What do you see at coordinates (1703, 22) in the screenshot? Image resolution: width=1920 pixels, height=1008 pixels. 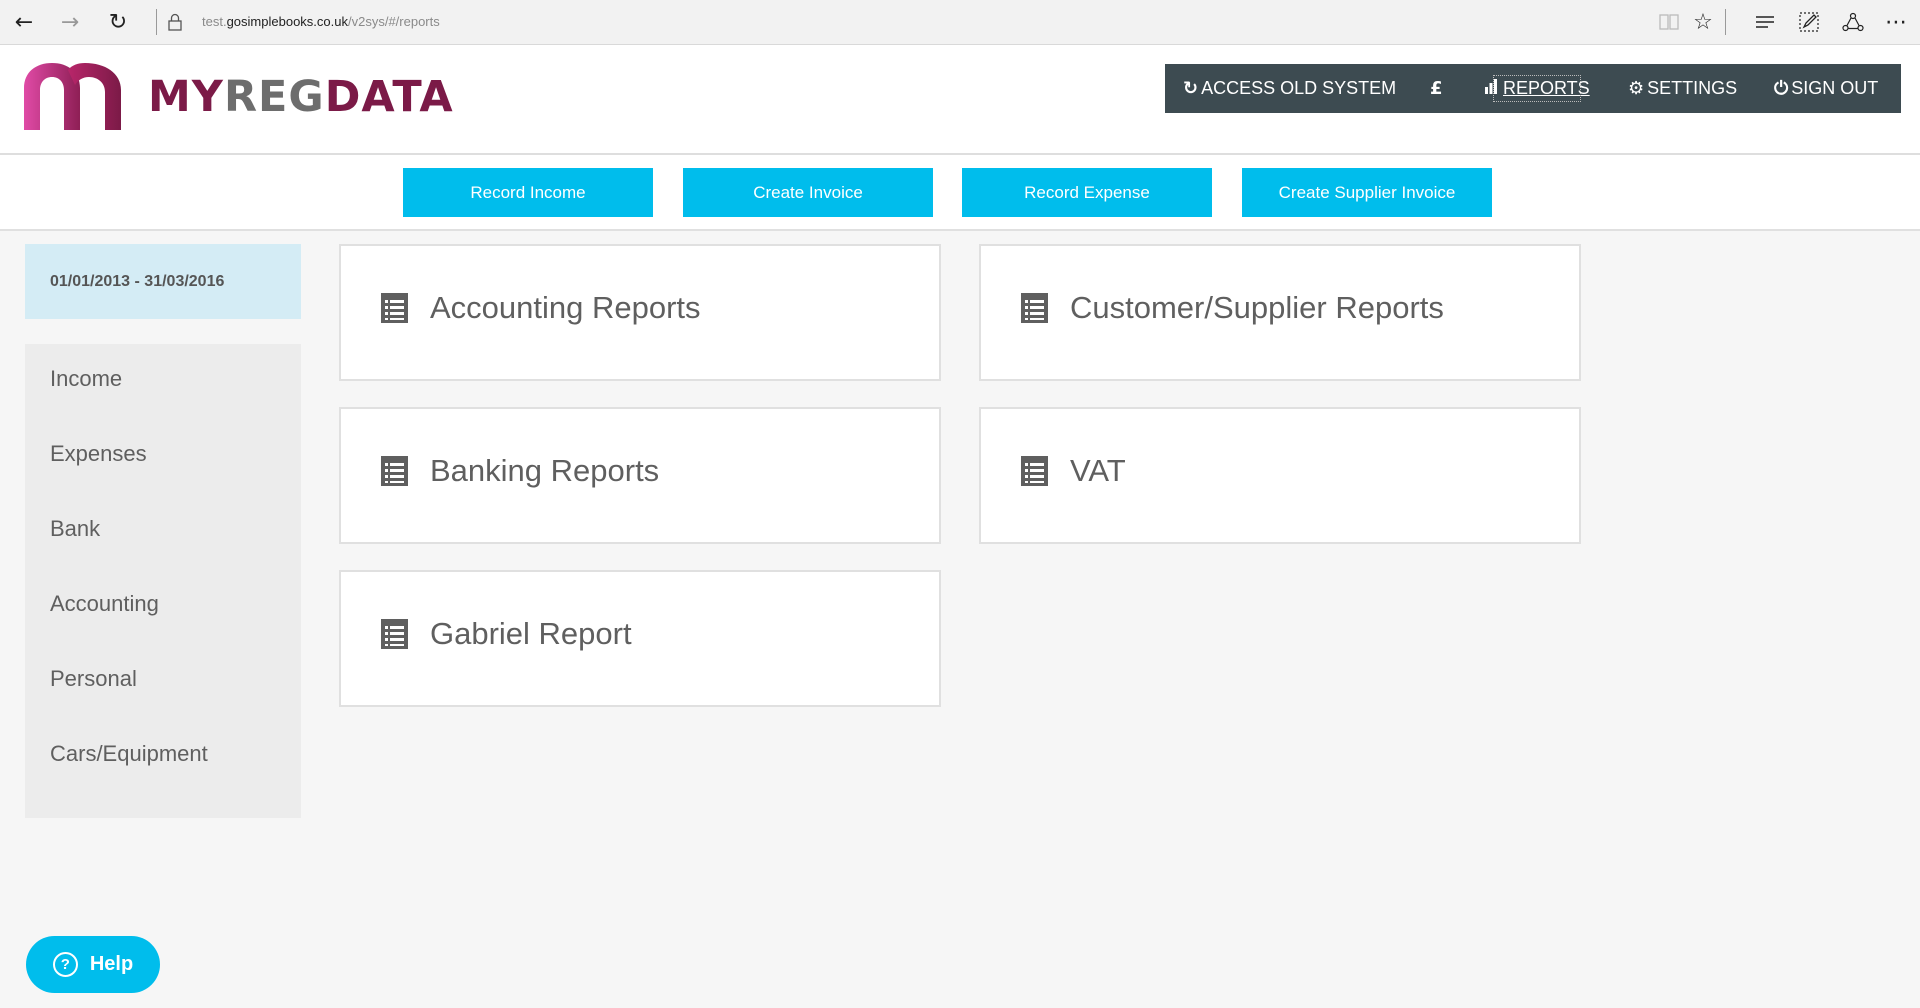 I see `favorite-star-icon: ☆` at bounding box center [1703, 22].